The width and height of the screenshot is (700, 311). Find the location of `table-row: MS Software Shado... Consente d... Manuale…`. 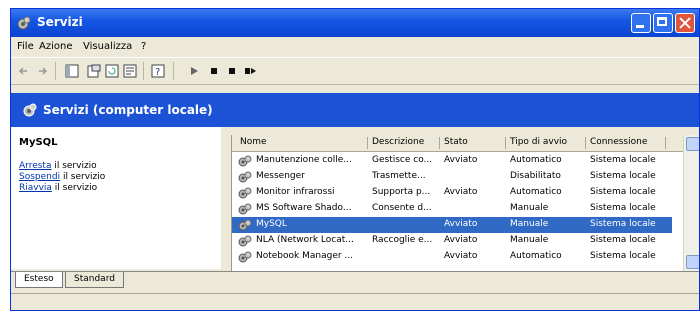

table-row: MS Software Shado... Consente d... Manuale… is located at coordinates (452, 209).